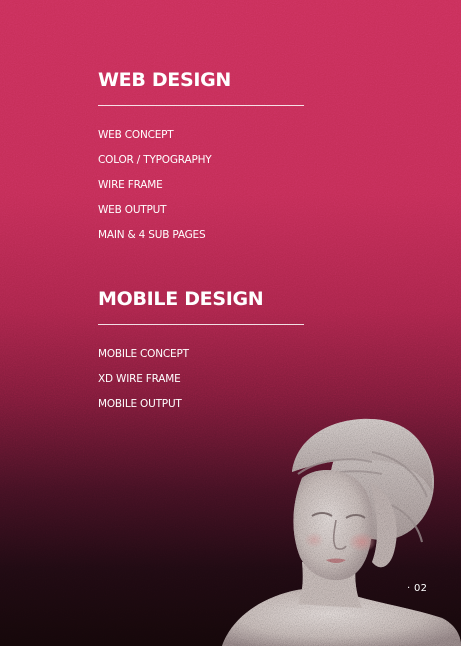 The height and width of the screenshot is (646, 461). What do you see at coordinates (152, 235) in the screenshot?
I see `web-item-pages: MAIN & 4 SUB PAGES` at bounding box center [152, 235].